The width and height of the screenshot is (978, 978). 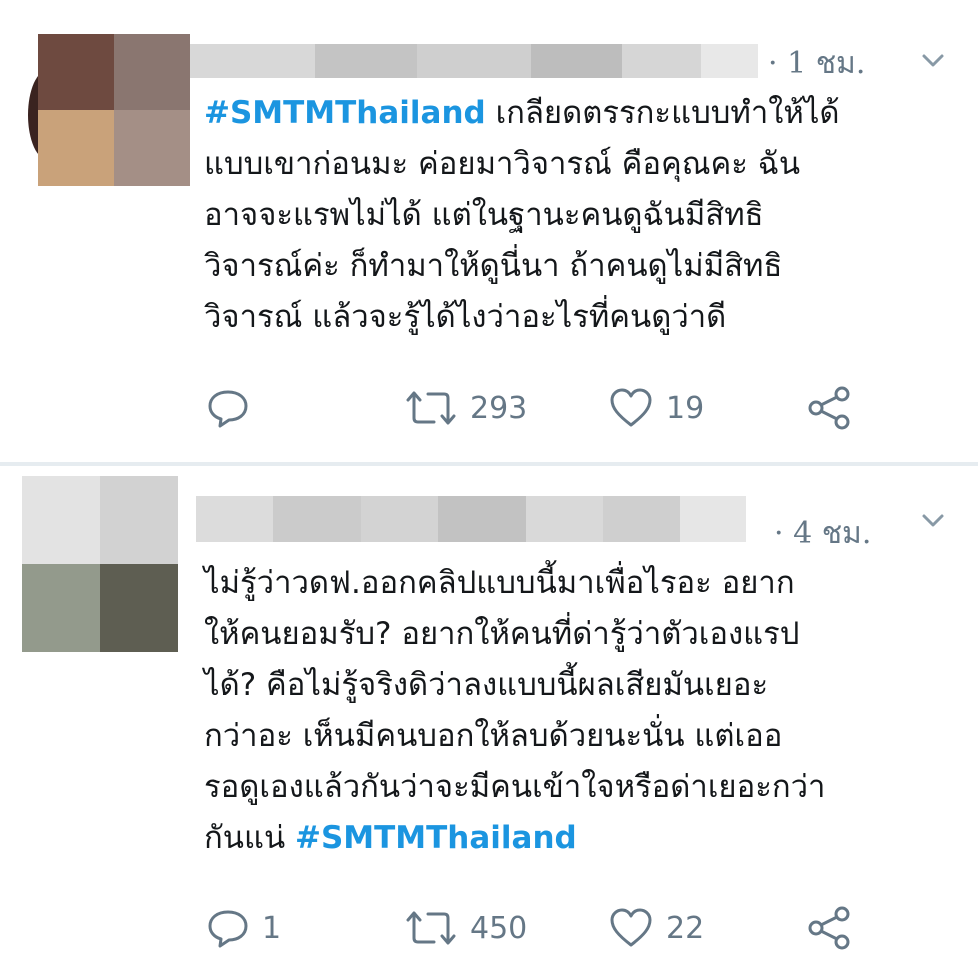 What do you see at coordinates (499, 928) in the screenshot?
I see `retweet-count: 450` at bounding box center [499, 928].